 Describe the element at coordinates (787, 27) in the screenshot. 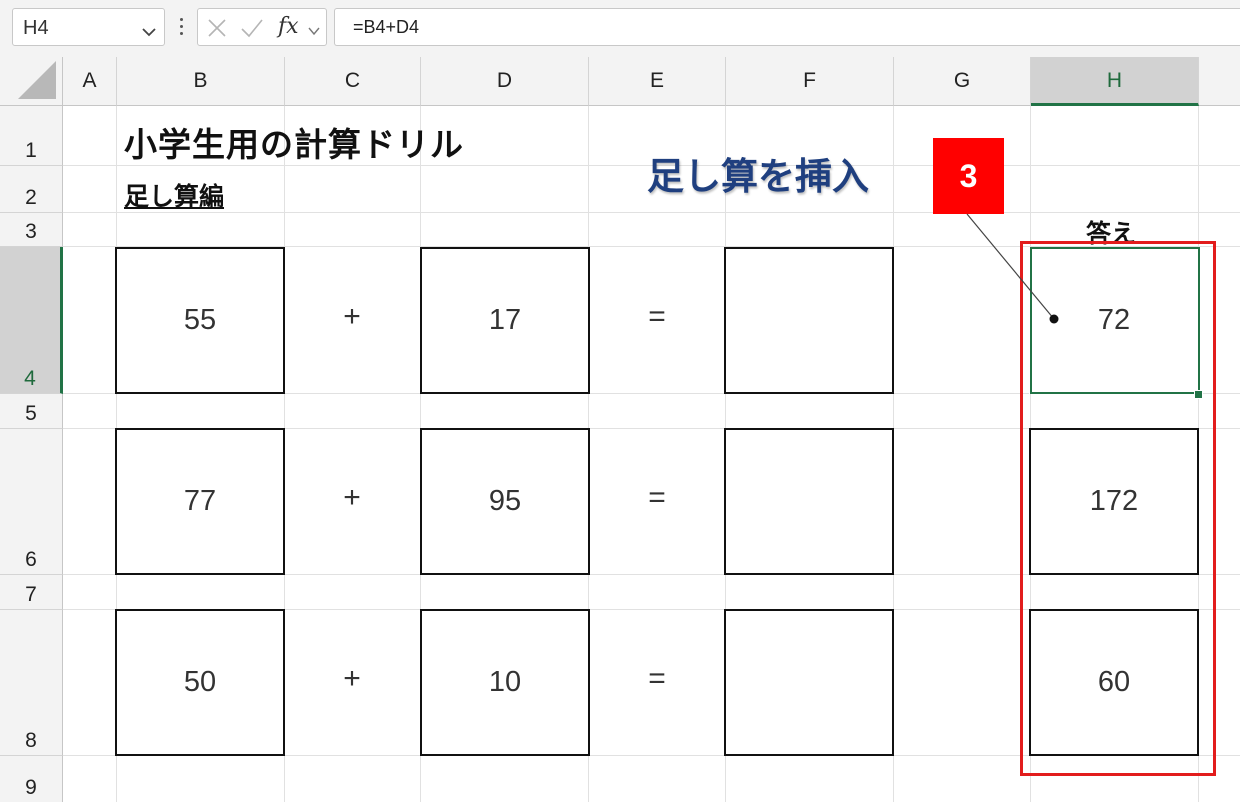

I see `formula-input: =B4+D4` at that location.